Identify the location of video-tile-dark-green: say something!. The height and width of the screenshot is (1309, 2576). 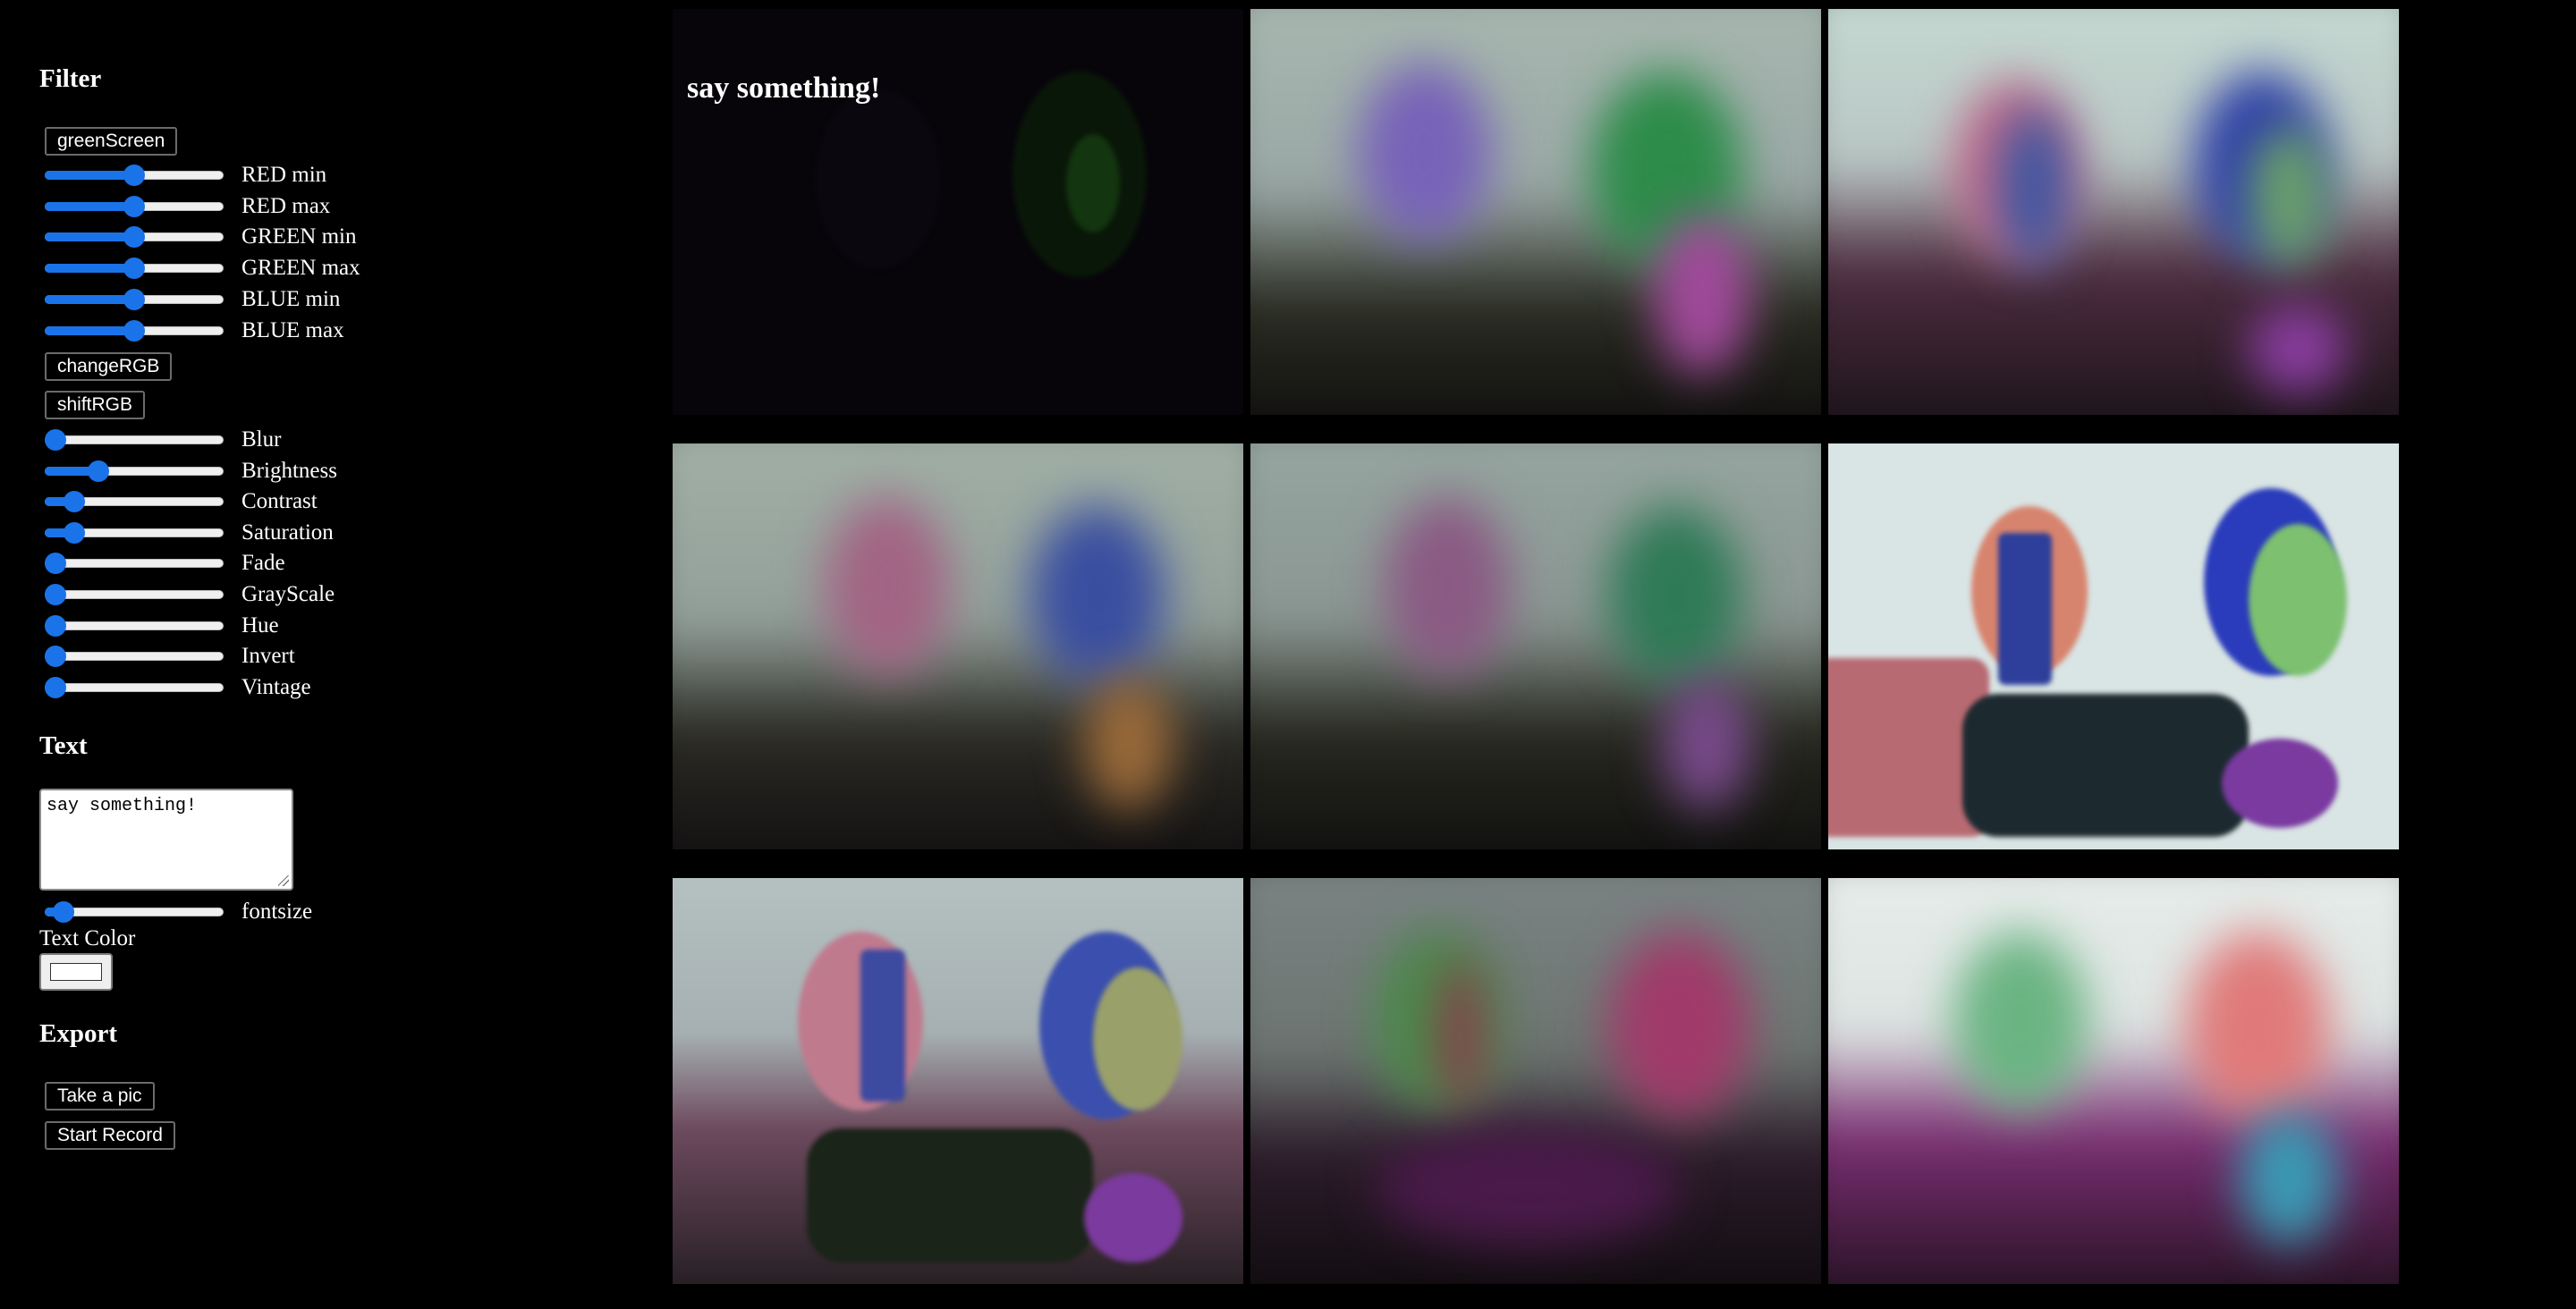
(958, 212).